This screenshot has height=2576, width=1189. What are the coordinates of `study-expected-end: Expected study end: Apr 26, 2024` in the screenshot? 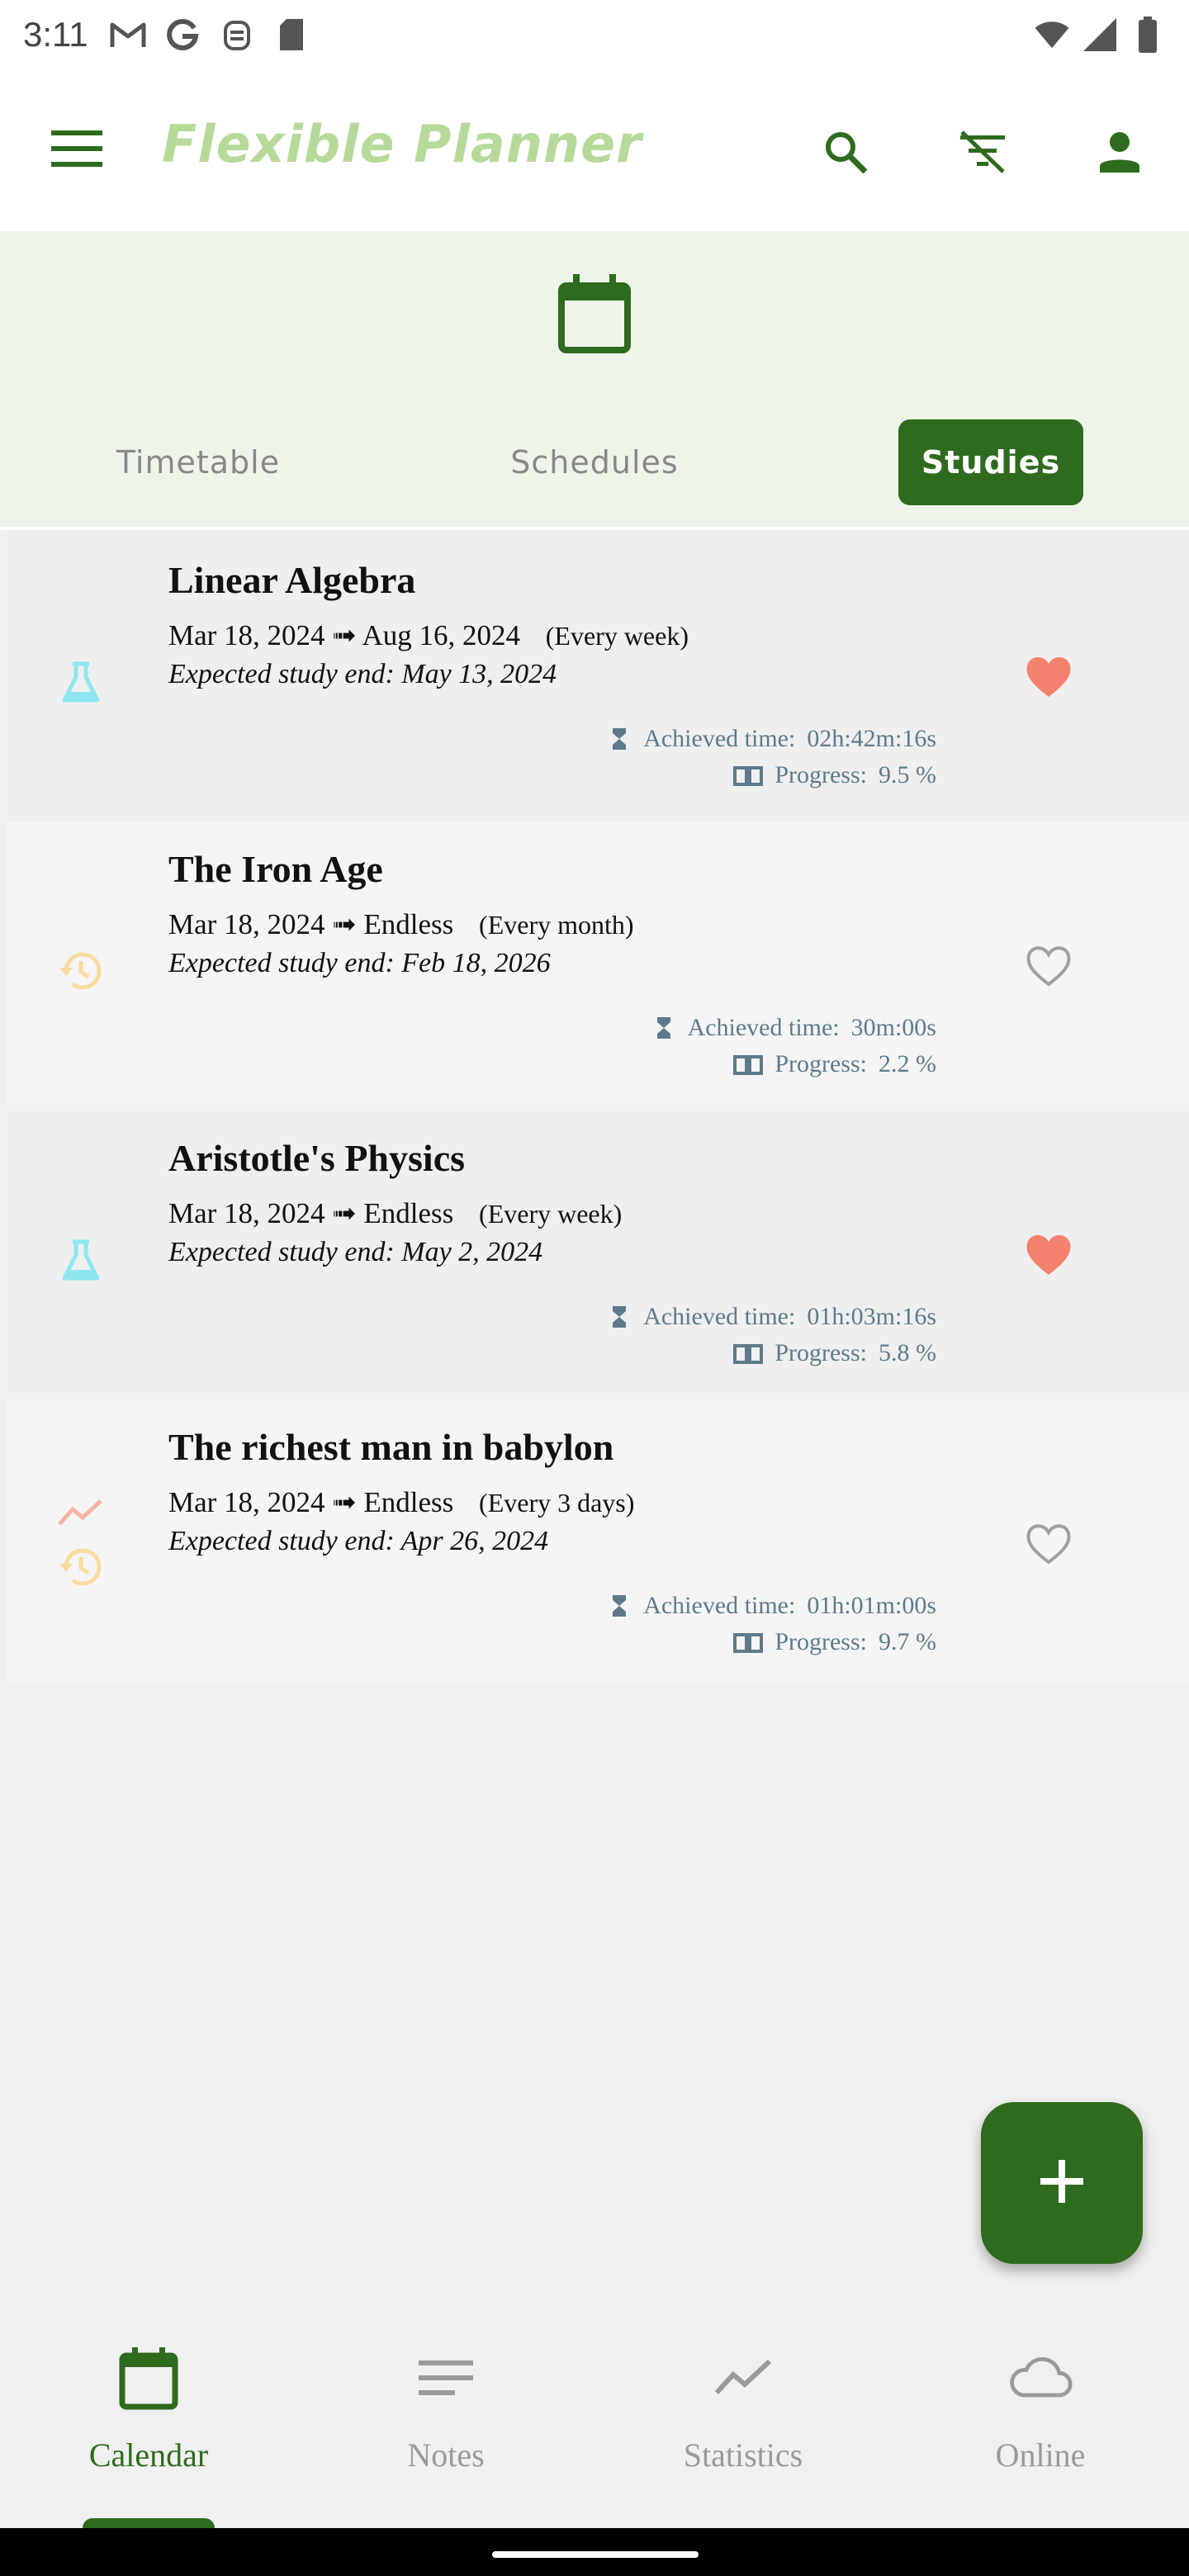 It's located at (358, 1541).